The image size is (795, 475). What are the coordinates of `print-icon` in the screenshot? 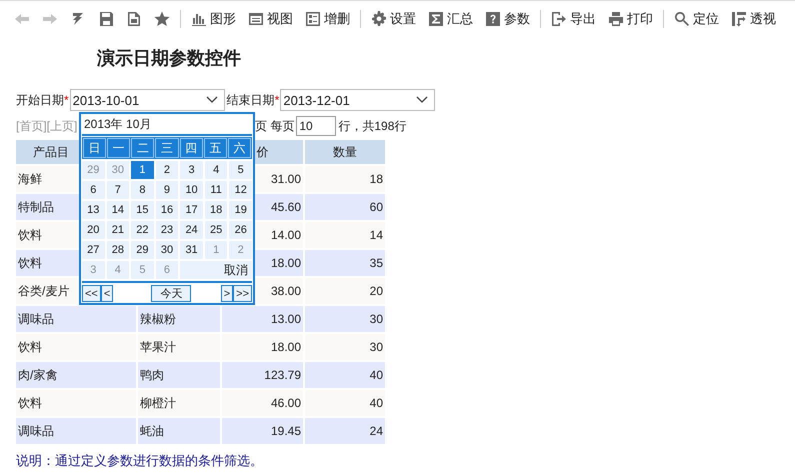 It's located at (616, 19).